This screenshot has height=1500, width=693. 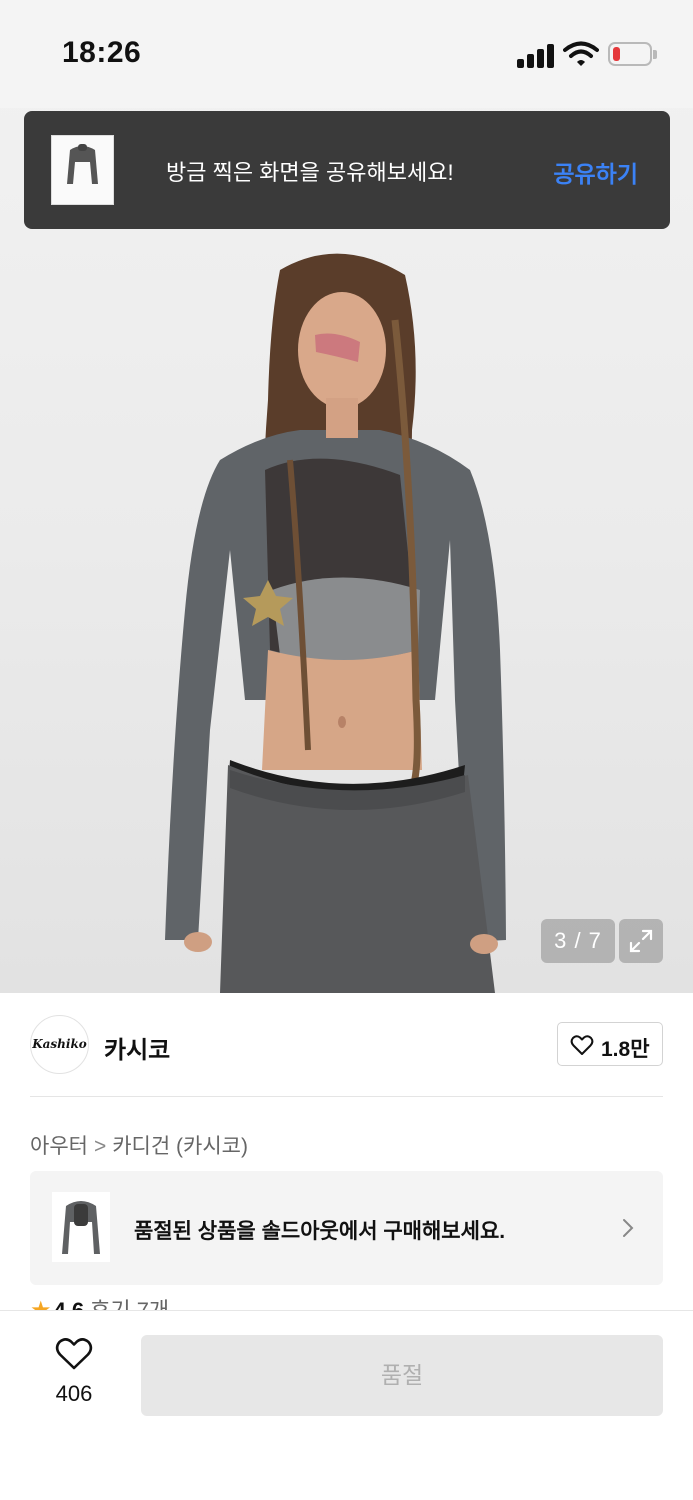 What do you see at coordinates (74, 1371) in the screenshot?
I see `wishlist-button: 406` at bounding box center [74, 1371].